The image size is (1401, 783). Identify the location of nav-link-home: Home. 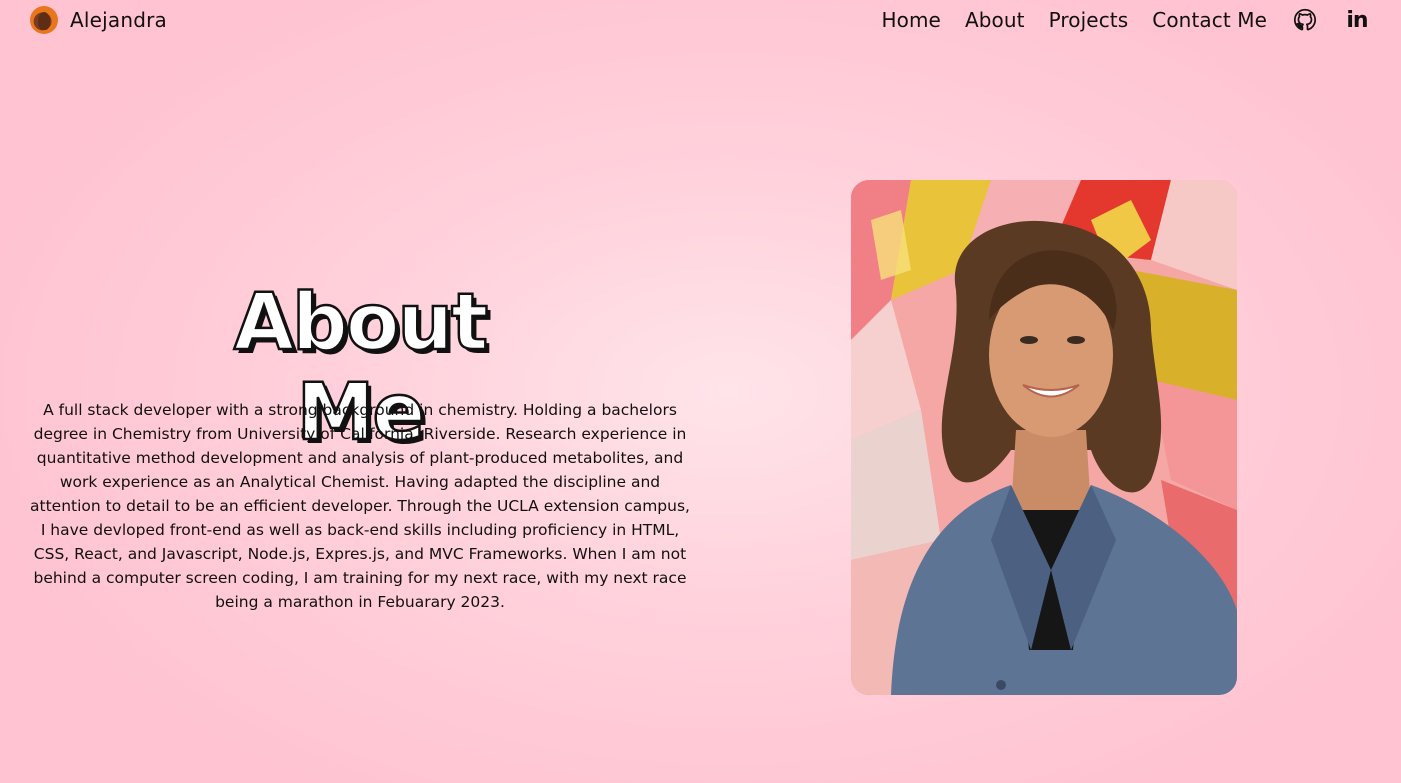
(911, 20).